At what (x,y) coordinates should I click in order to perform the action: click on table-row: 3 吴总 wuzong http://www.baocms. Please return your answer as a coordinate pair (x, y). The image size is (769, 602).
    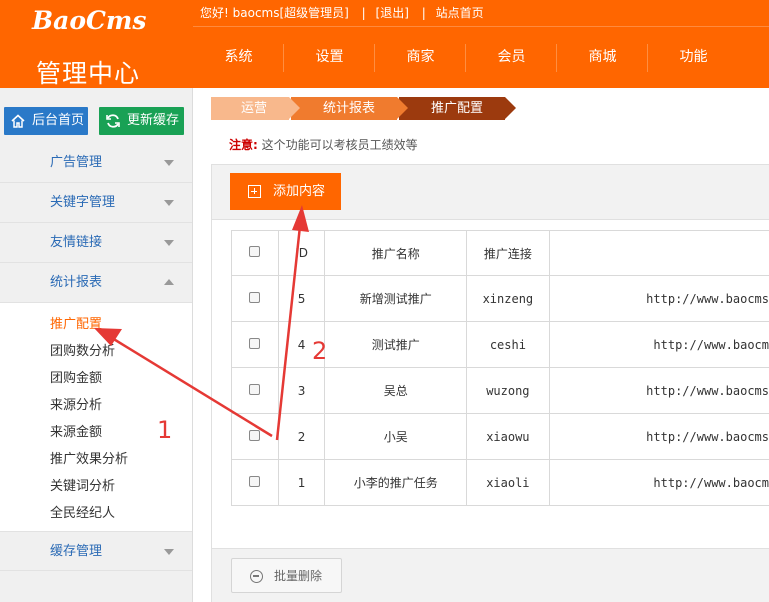
    Looking at the image, I should click on (500, 390).